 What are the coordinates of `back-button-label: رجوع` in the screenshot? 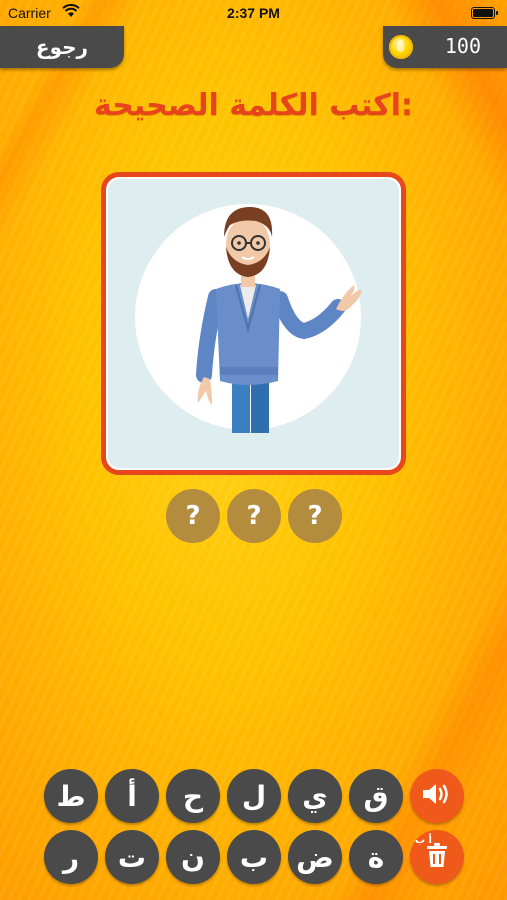 It's located at (62, 47).